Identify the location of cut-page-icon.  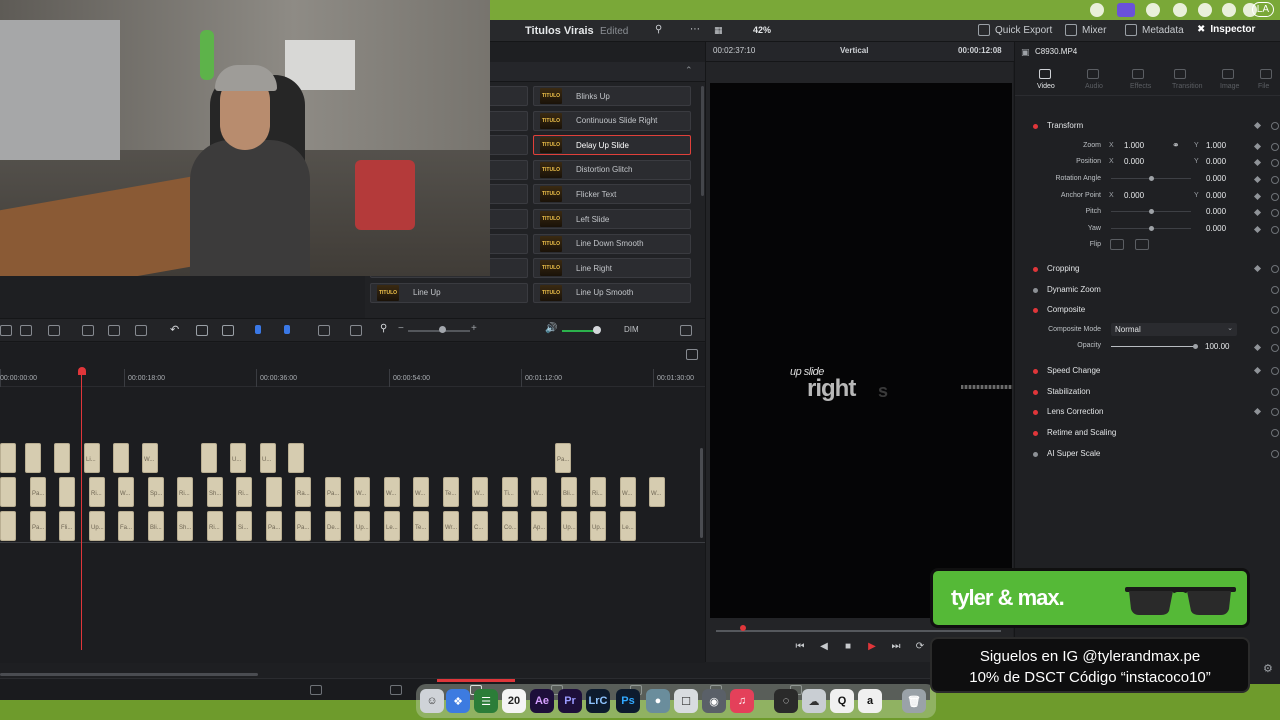
(396, 690).